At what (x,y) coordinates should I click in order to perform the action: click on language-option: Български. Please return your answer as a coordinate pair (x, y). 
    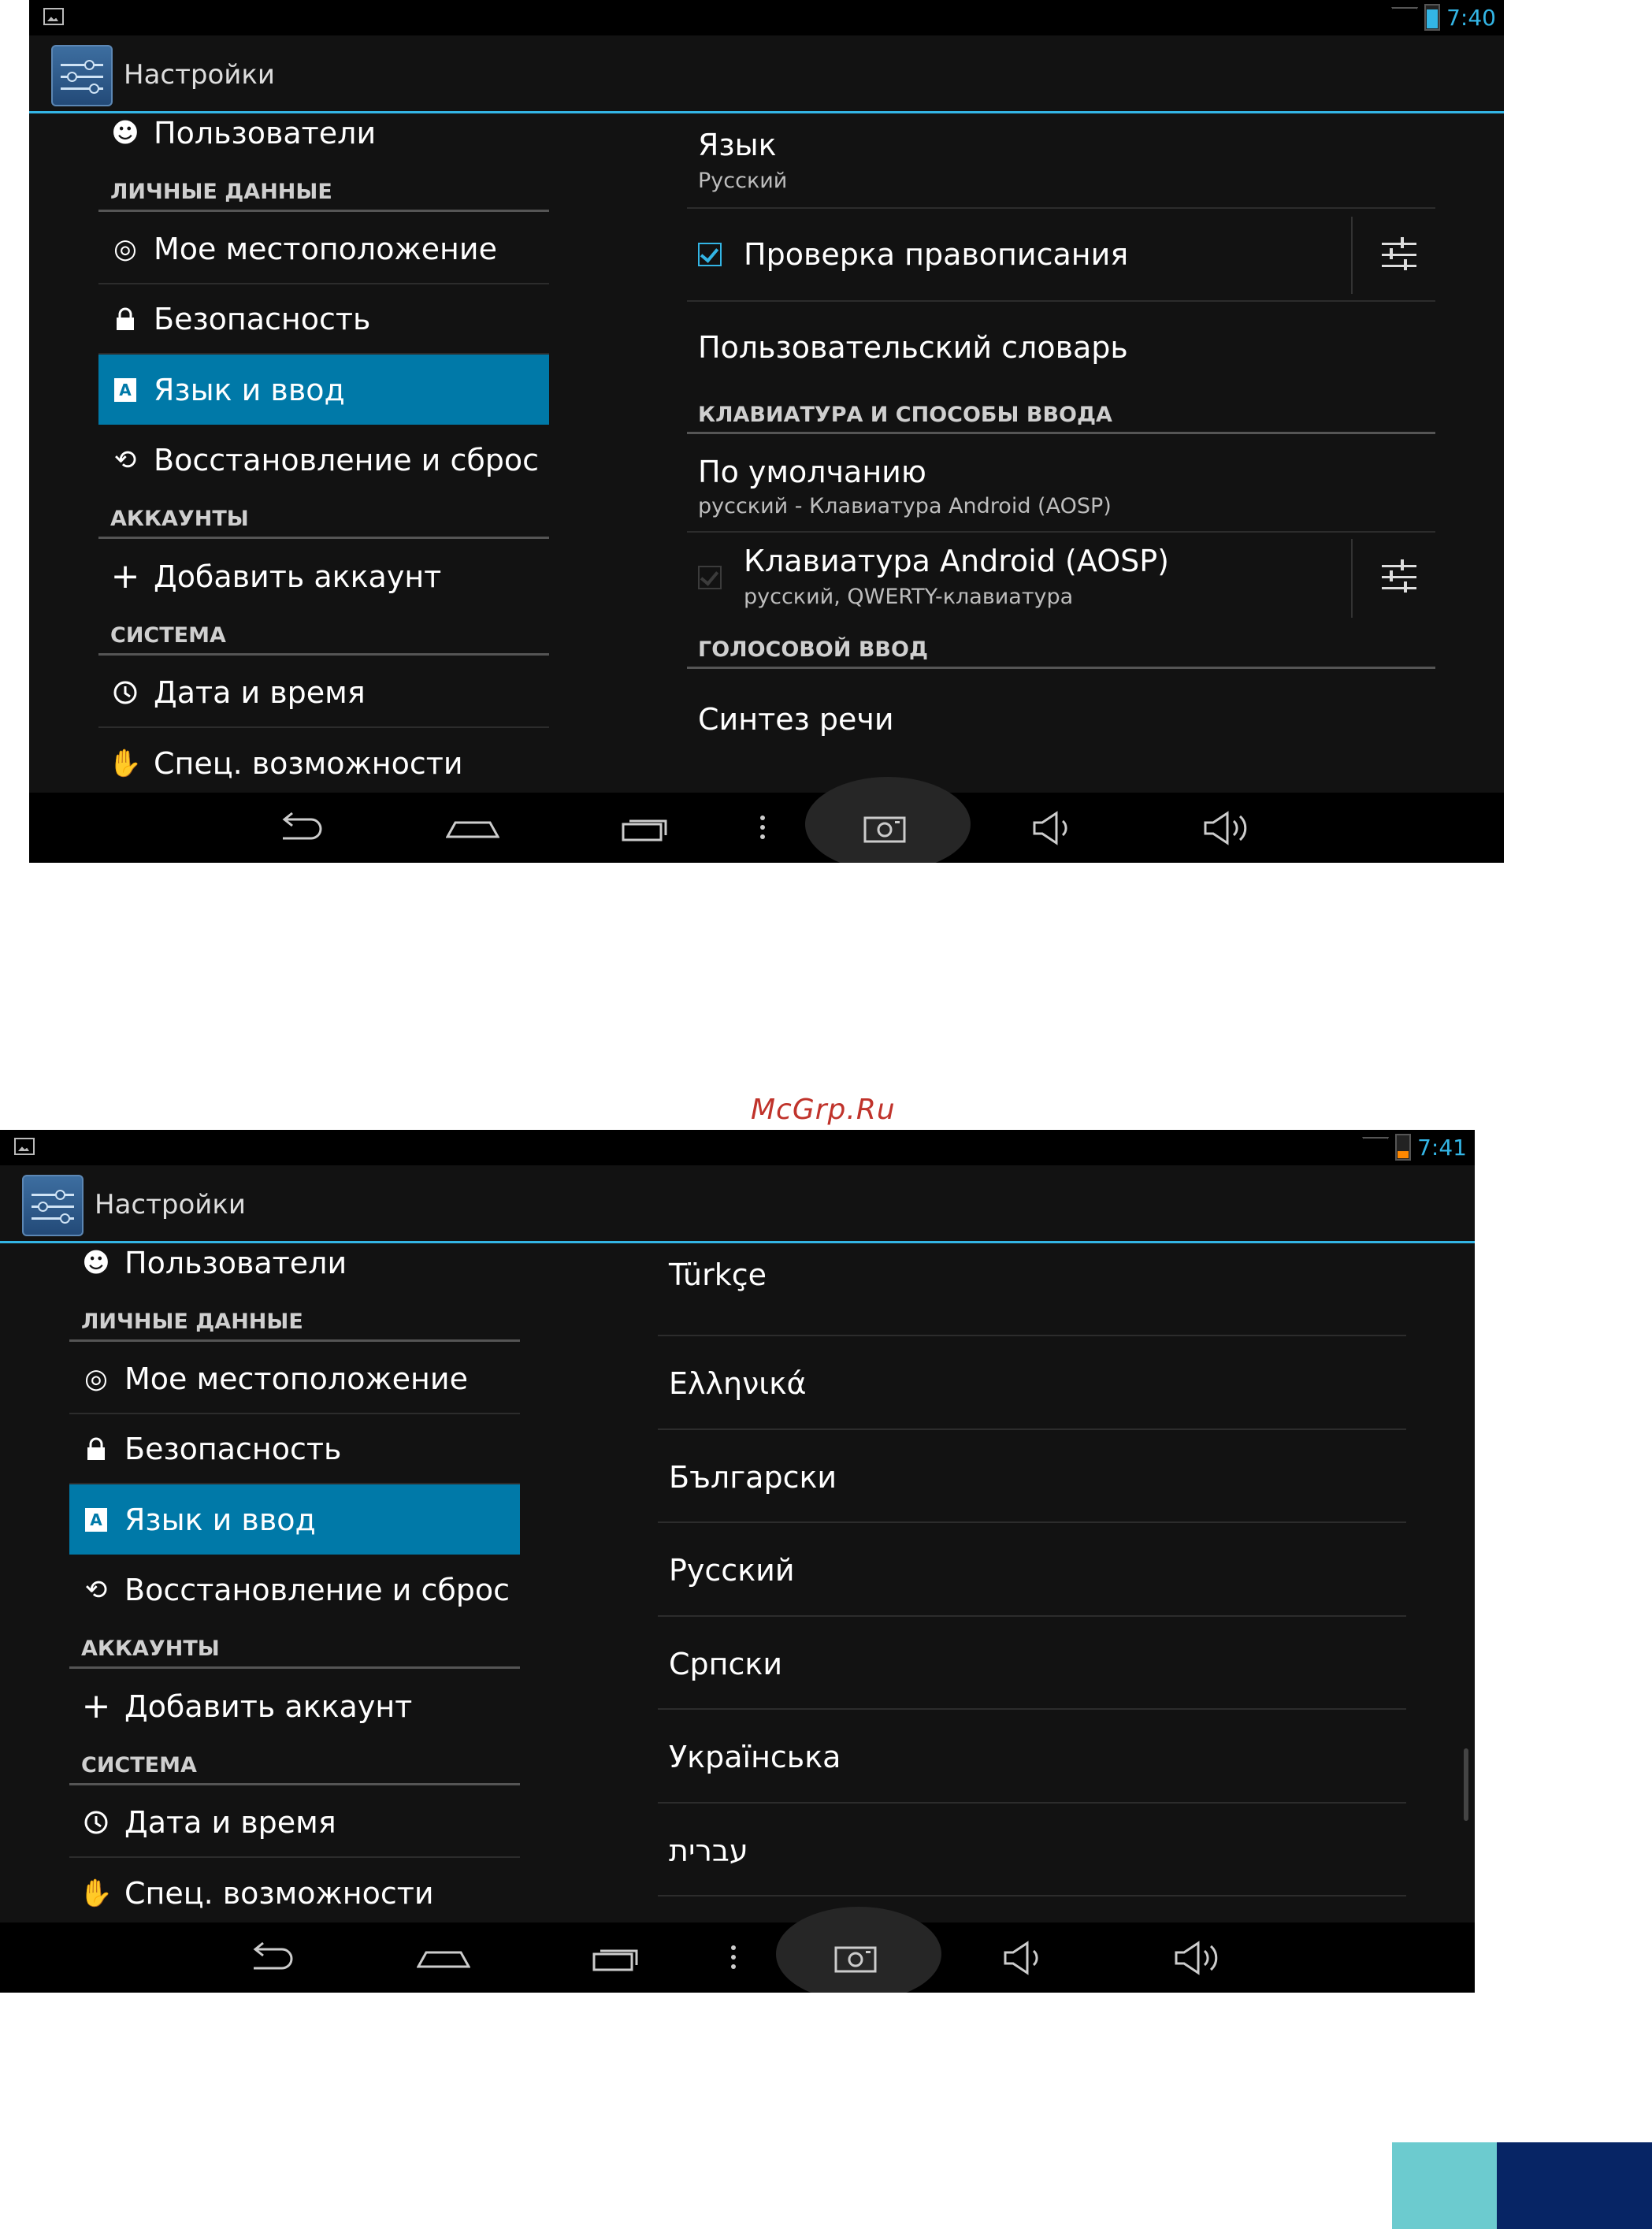
    Looking at the image, I should click on (1032, 1477).